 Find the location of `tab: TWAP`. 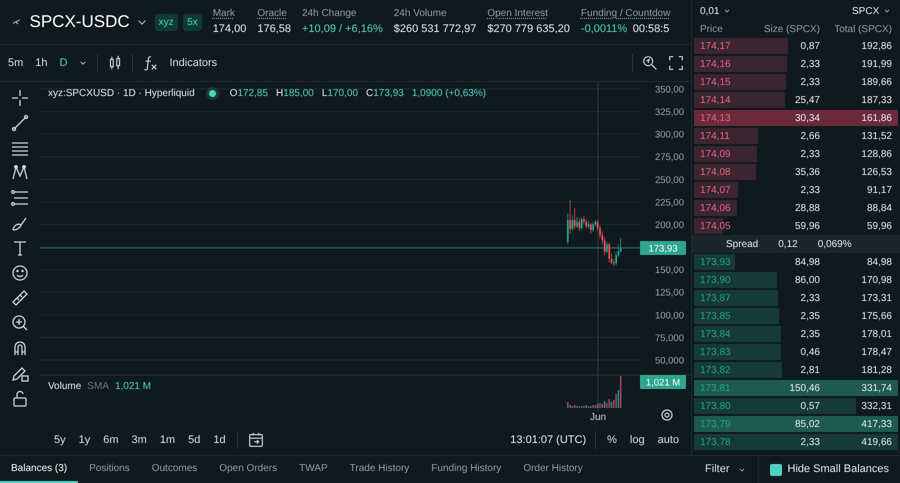

tab: TWAP is located at coordinates (313, 469).